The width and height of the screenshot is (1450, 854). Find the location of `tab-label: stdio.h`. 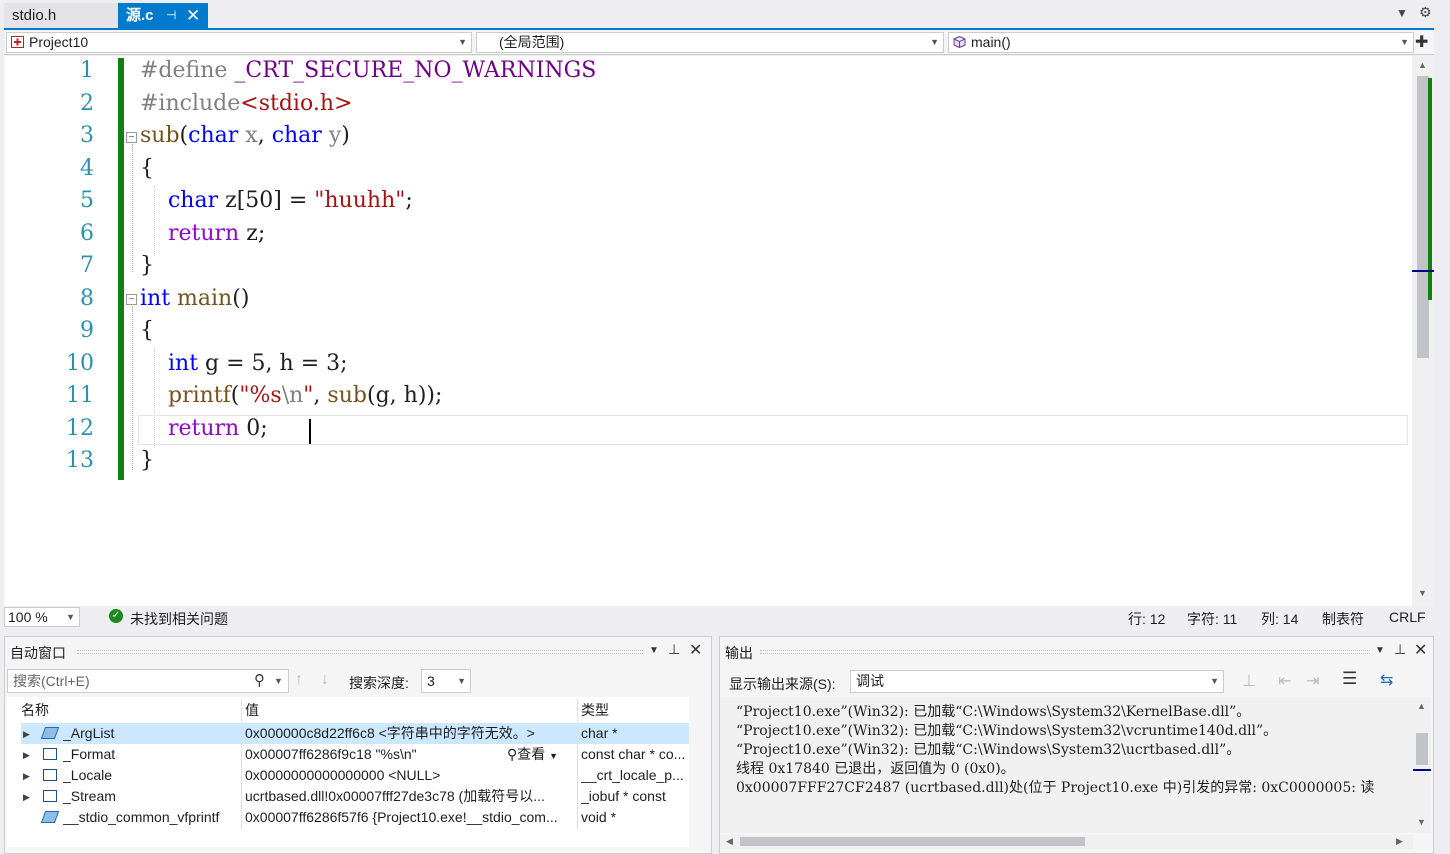

tab-label: stdio.h is located at coordinates (34, 15).